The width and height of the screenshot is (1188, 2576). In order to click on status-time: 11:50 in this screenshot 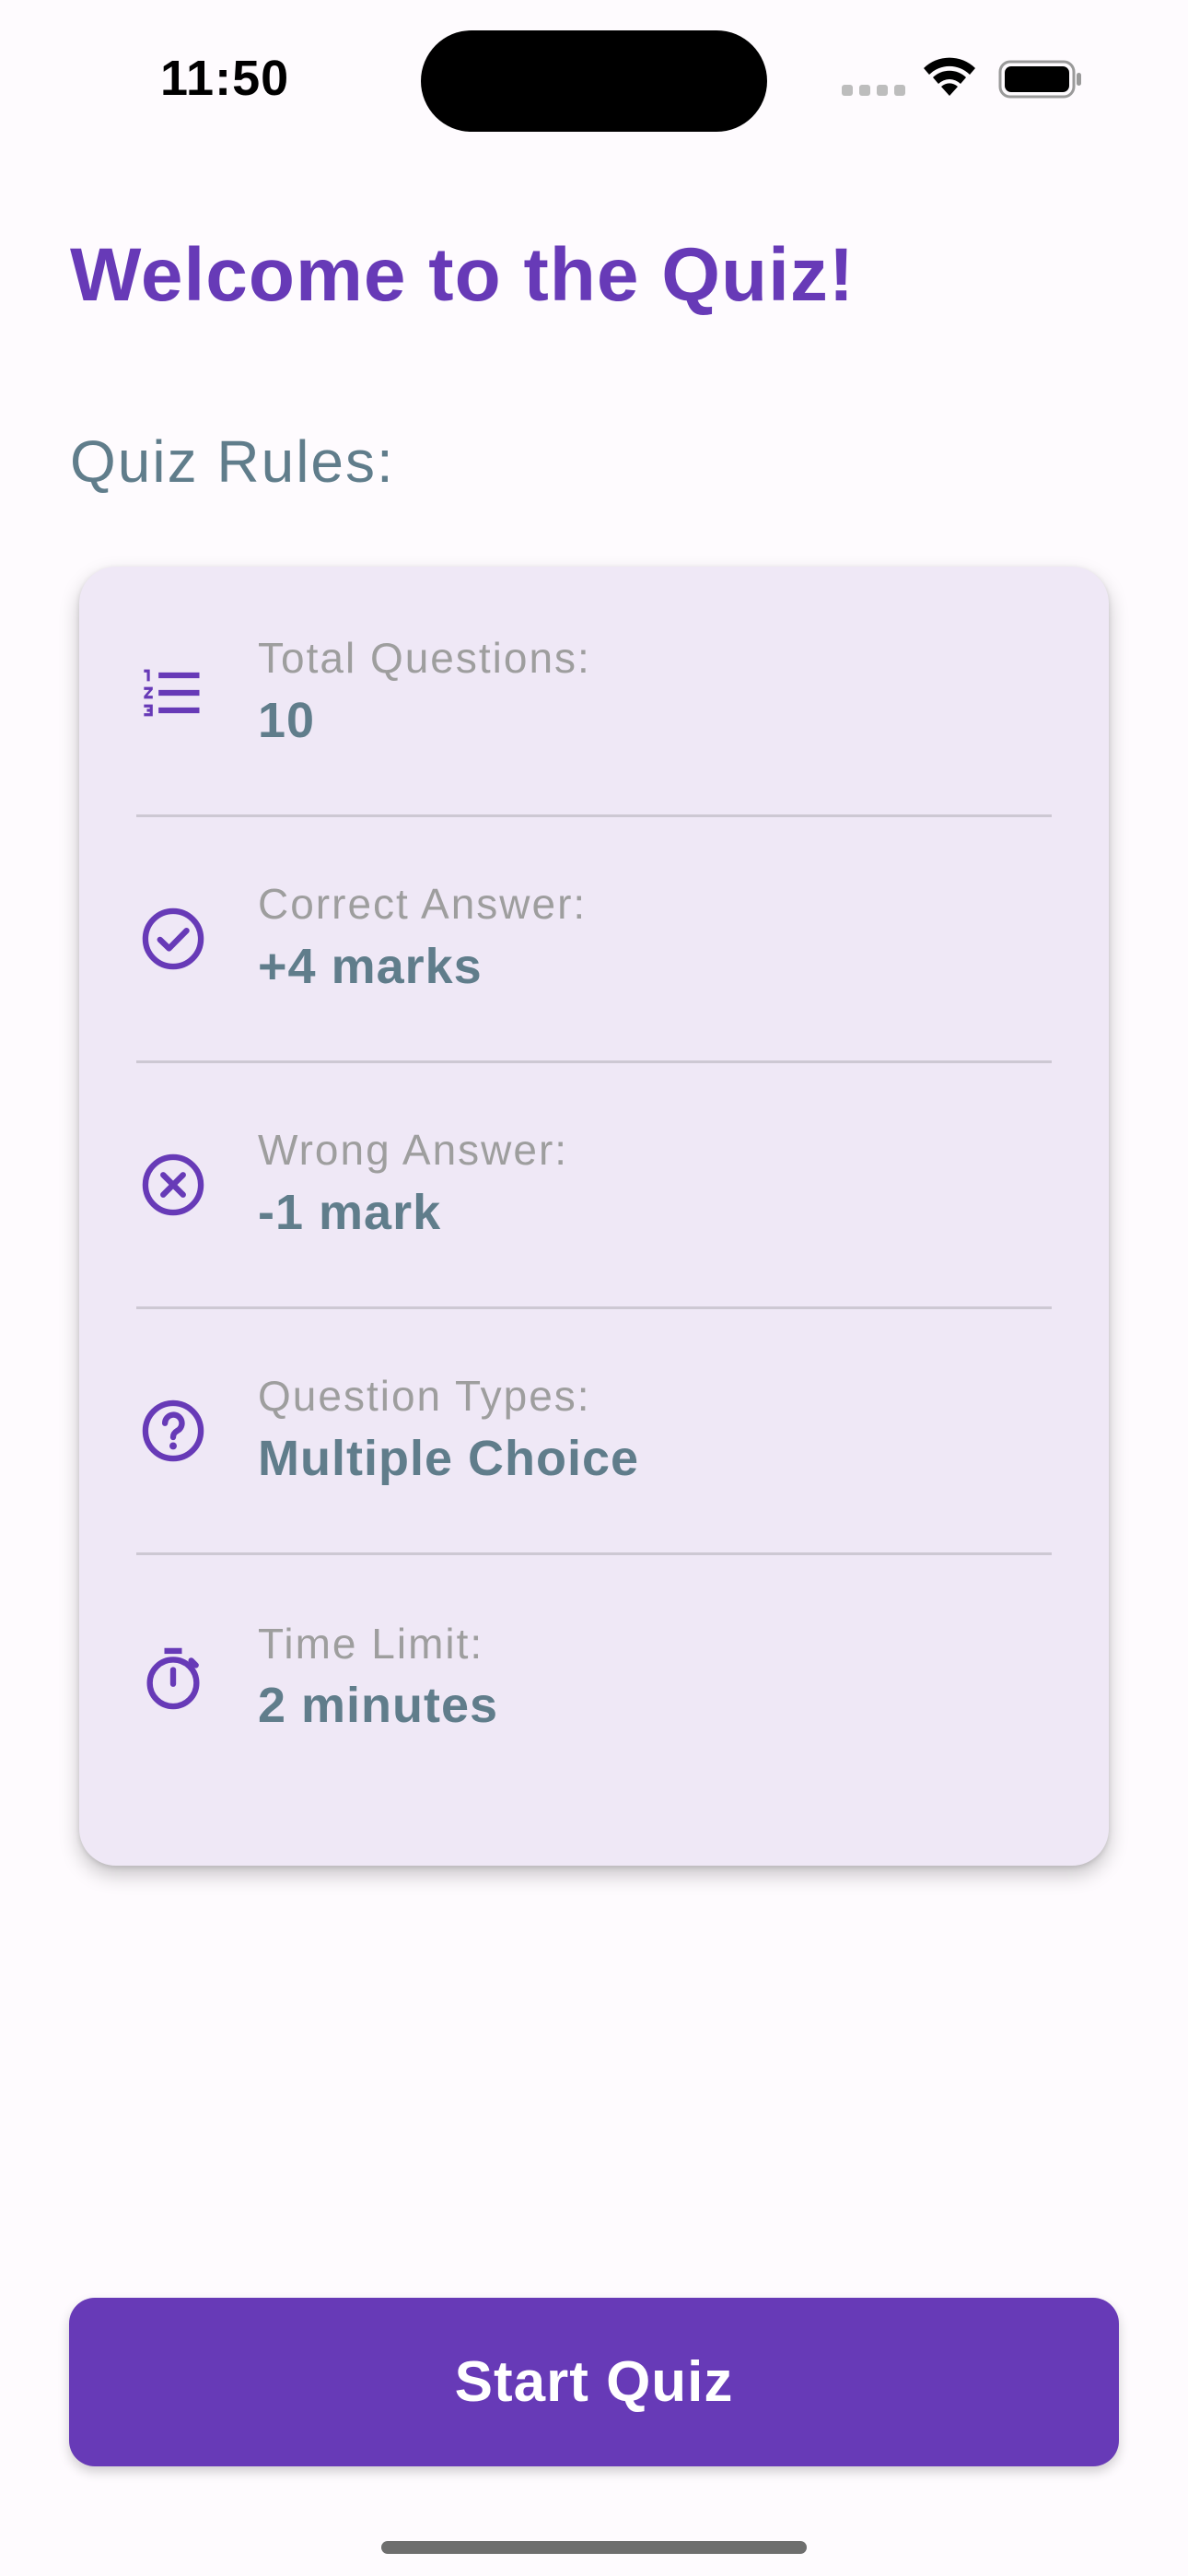, I will do `click(225, 78)`.